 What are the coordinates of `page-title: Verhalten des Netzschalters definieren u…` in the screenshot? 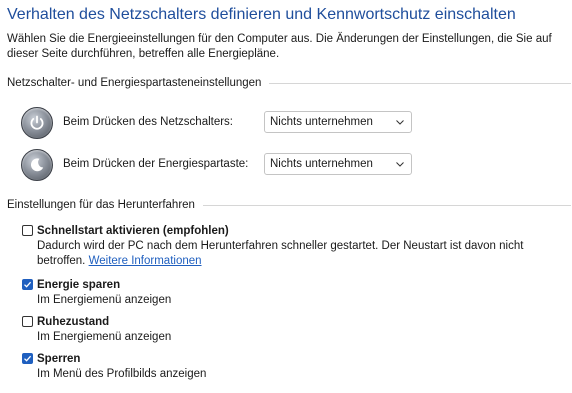 It's located at (261, 14).